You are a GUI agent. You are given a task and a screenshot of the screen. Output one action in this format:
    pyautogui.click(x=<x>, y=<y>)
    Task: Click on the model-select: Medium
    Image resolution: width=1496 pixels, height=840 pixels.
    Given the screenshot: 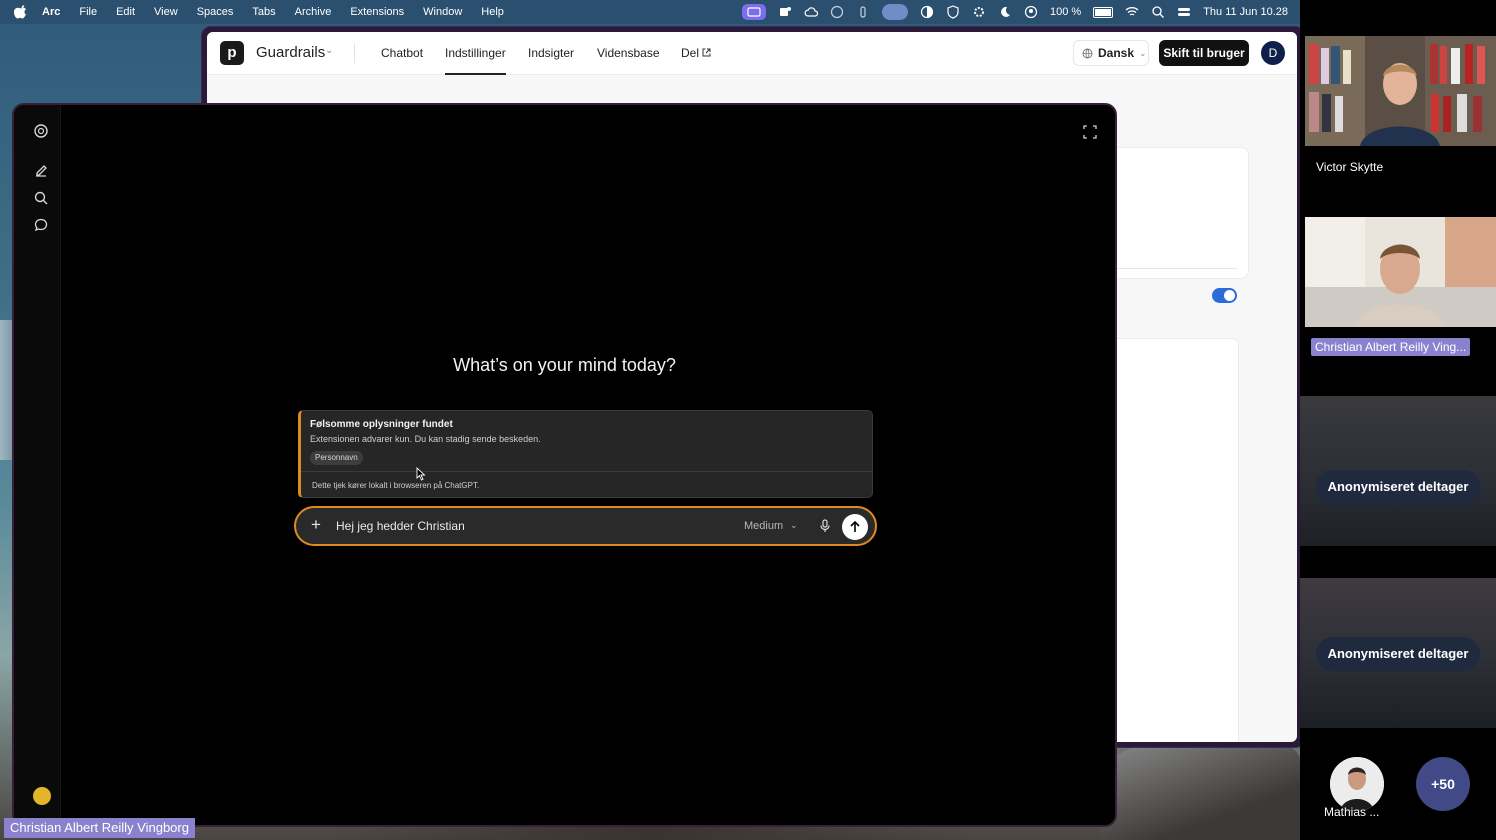 What is the action you would take?
    pyautogui.click(x=763, y=526)
    